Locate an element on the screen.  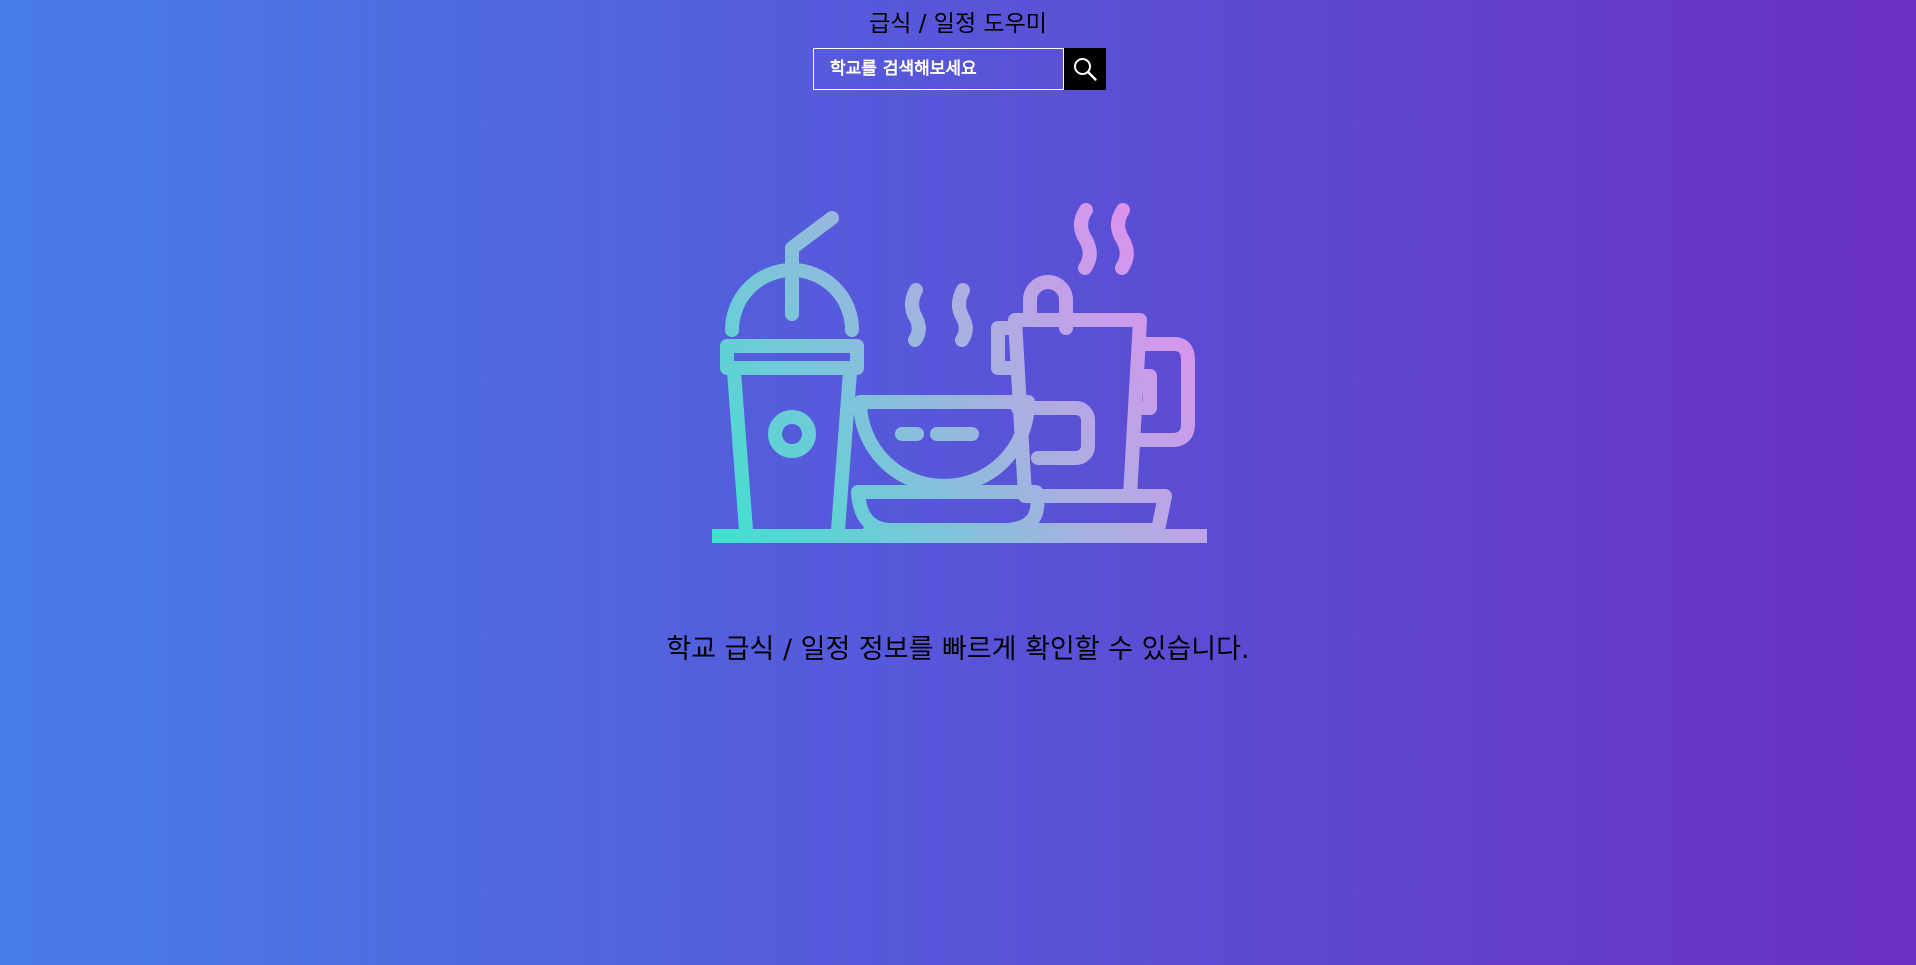
food-and-drinks-illustration is located at coordinates (960, 375).